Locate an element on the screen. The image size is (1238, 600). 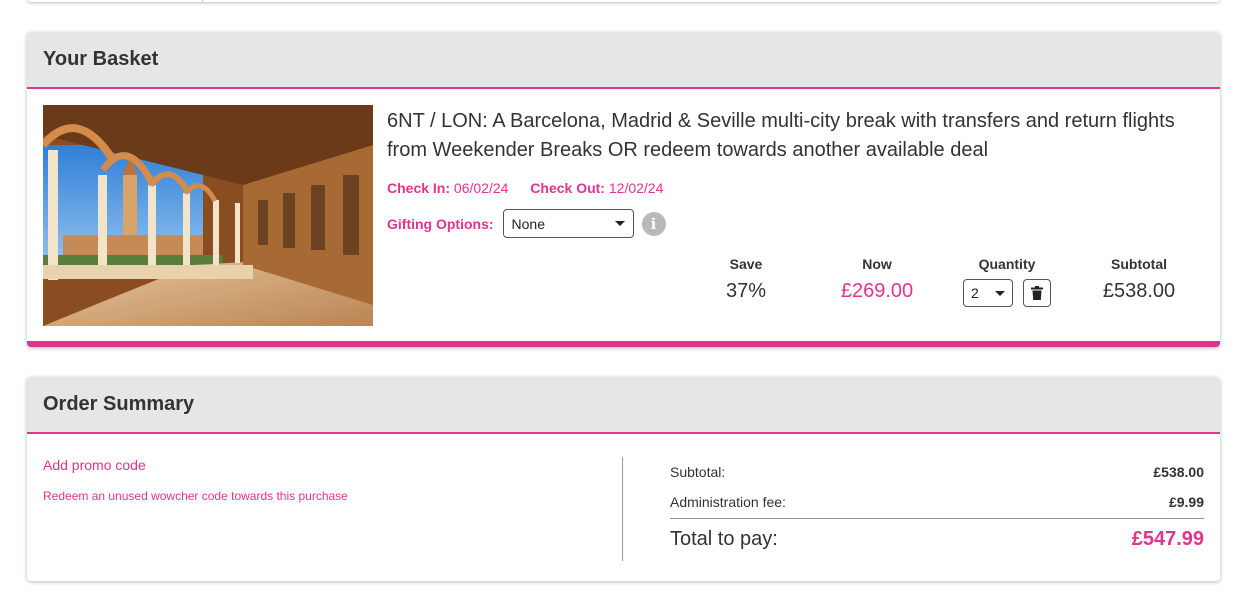
save-label: Save is located at coordinates (746, 264).